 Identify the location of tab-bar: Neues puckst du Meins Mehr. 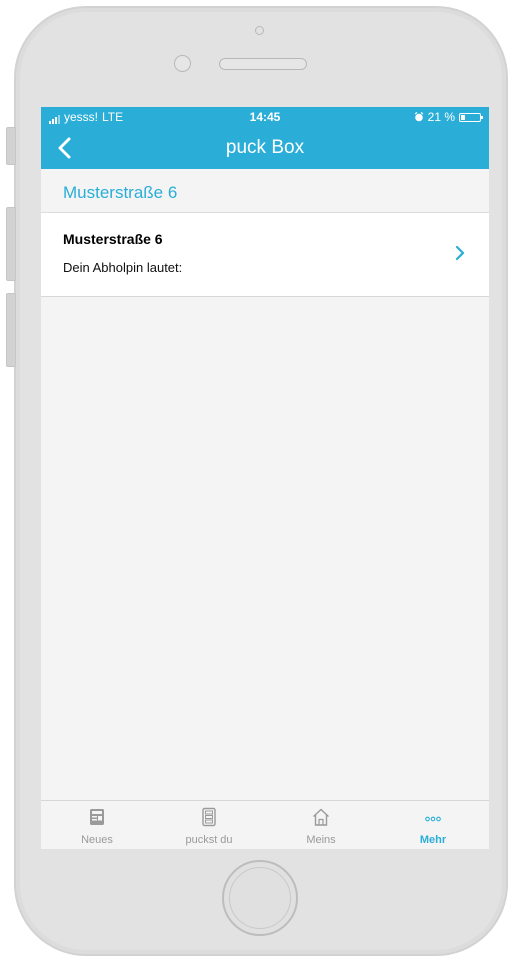
(265, 824).